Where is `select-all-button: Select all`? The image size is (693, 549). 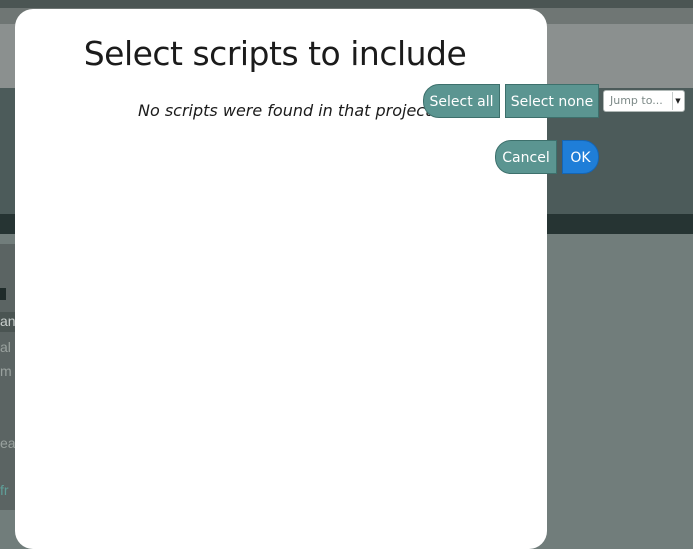
select-all-button: Select all is located at coordinates (461, 101).